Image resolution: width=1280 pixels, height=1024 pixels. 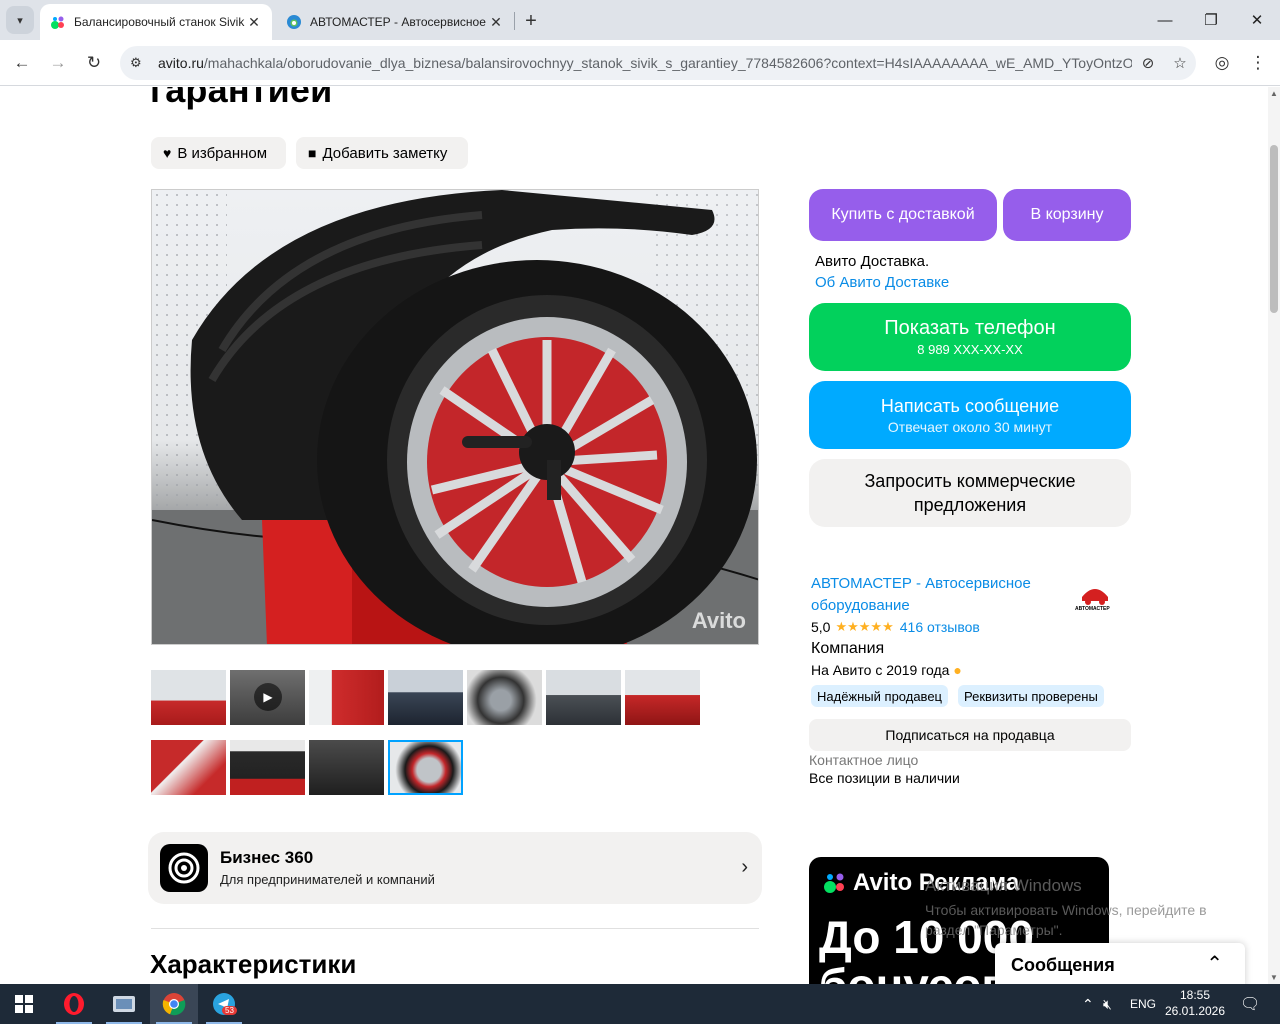 I want to click on forward-arrow-icon: →, so click(x=58, y=63).